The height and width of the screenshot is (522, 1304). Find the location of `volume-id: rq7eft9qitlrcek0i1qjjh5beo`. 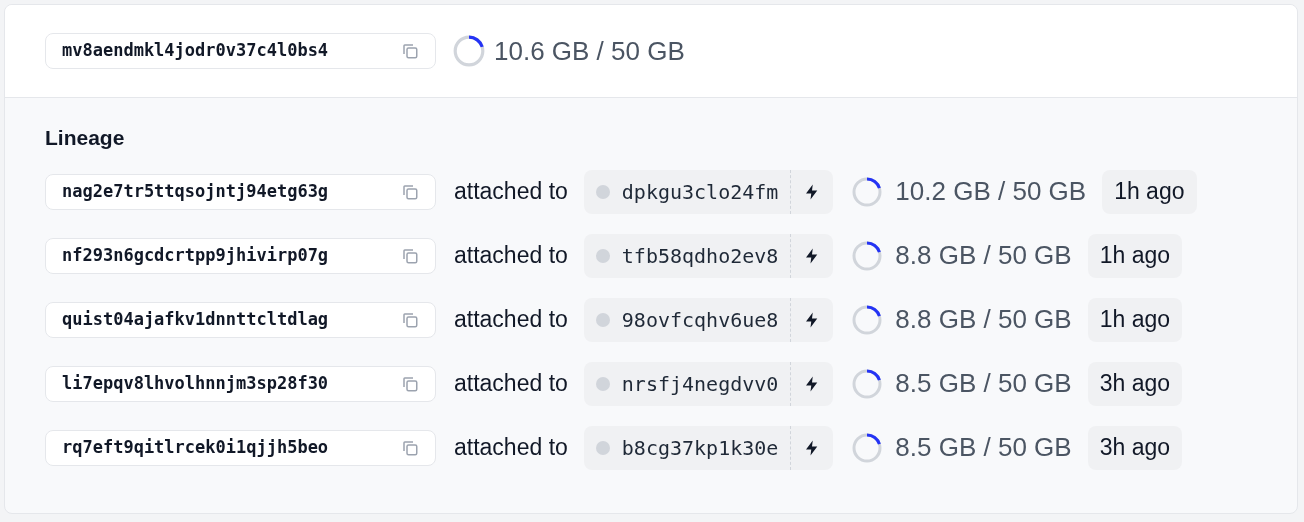

volume-id: rq7eft9qitlrcek0i1qjjh5beo is located at coordinates (195, 447).